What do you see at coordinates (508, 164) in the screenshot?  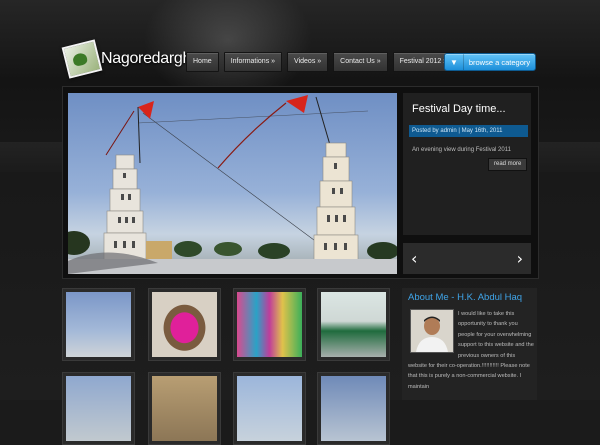 I see `read-more-button: read more` at bounding box center [508, 164].